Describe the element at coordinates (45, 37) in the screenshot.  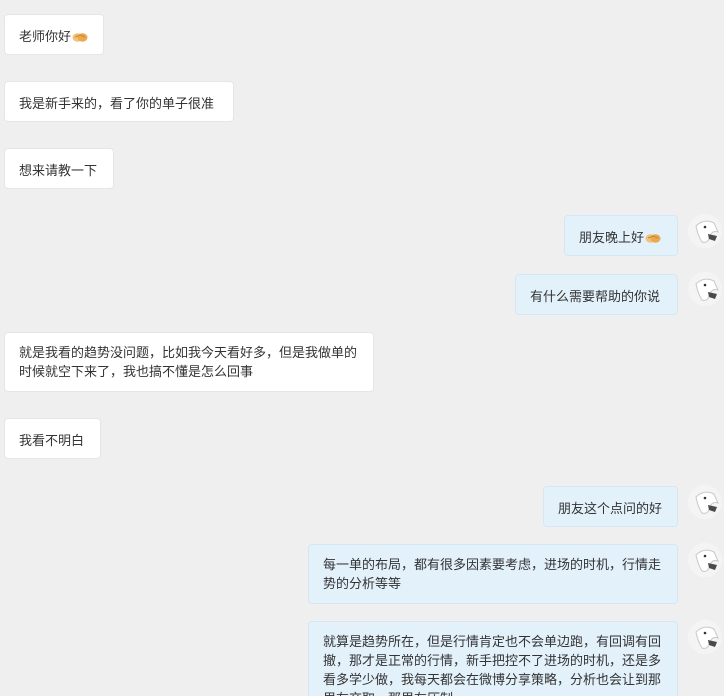
I see `message-text: 老师你好` at that location.